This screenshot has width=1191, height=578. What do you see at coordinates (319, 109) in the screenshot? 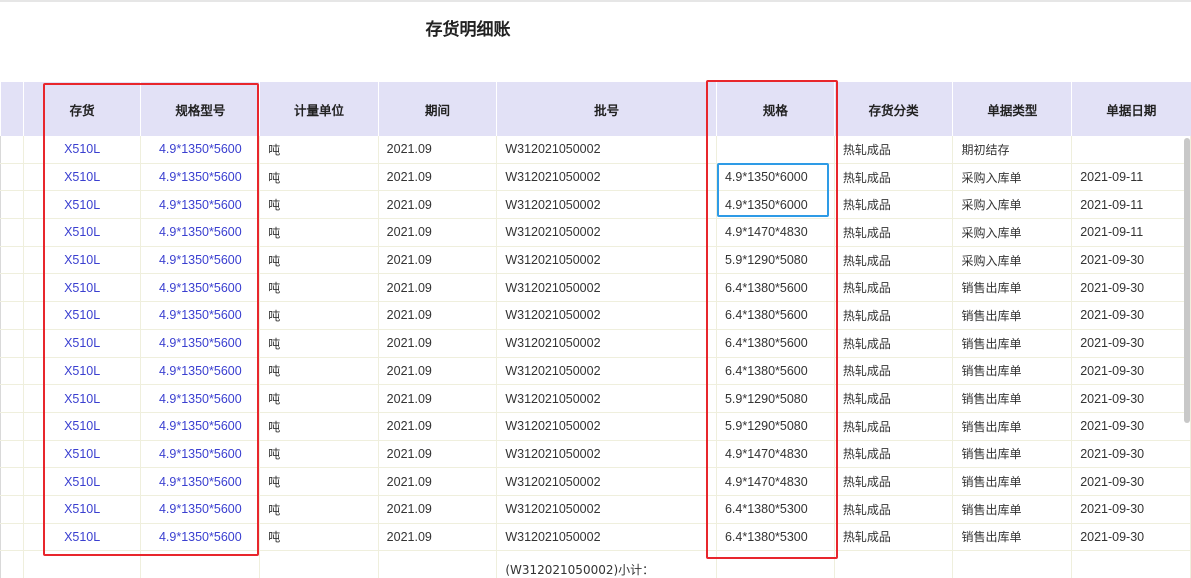
I see `header-unit: 计量单位` at bounding box center [319, 109].